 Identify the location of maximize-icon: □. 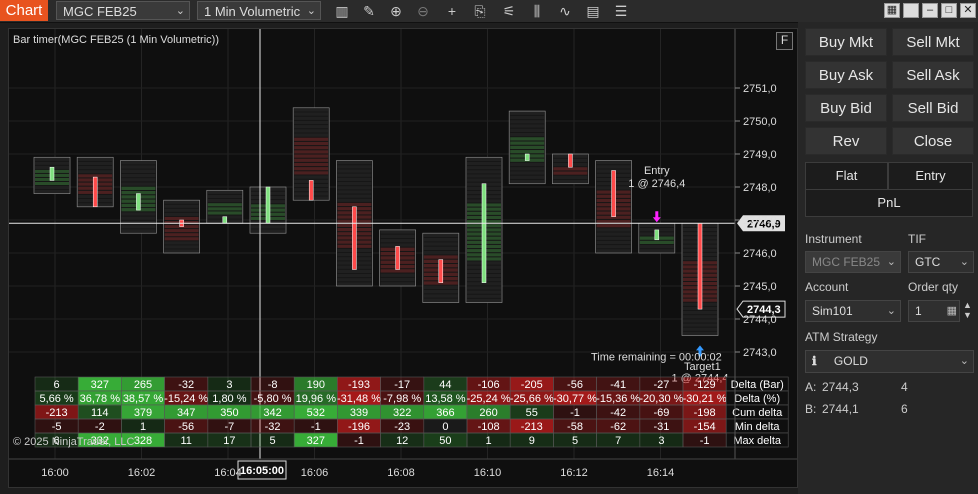
(949, 10).